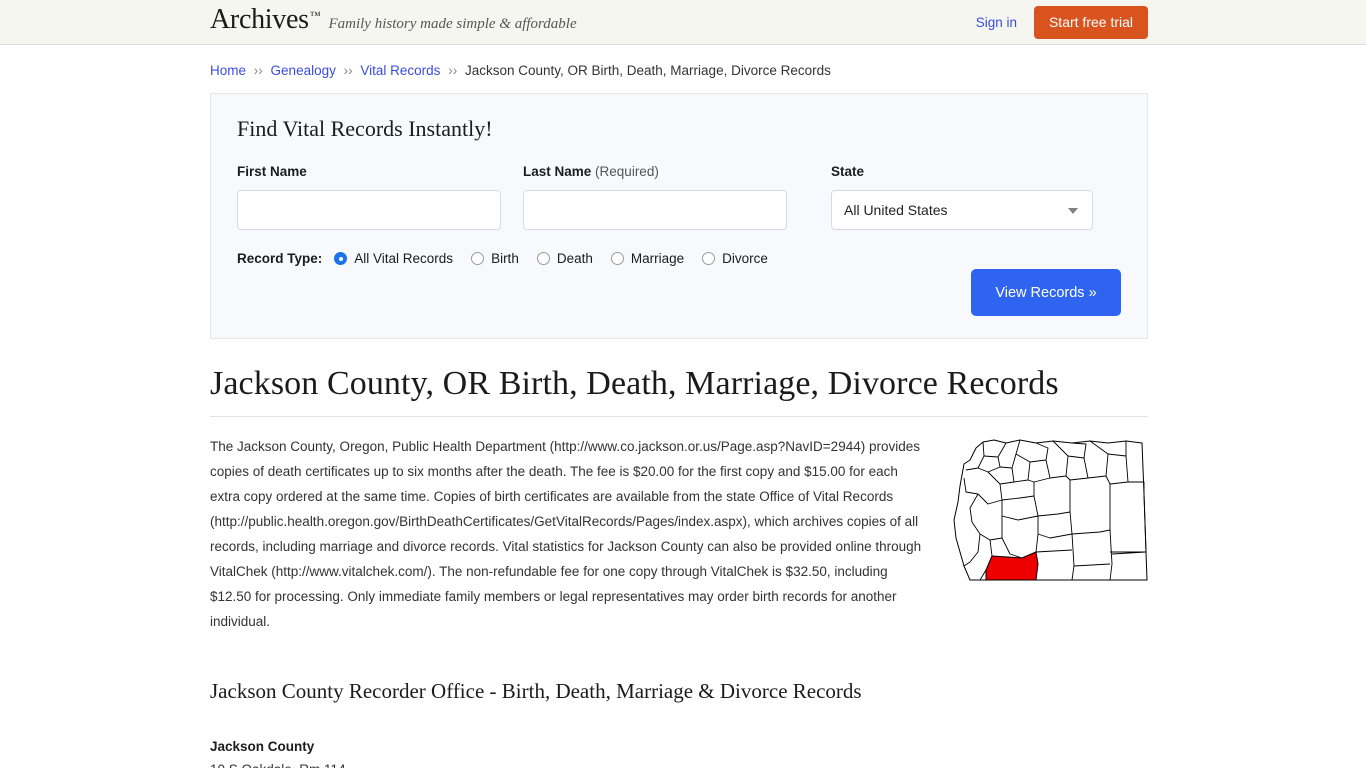  Describe the element at coordinates (262, 746) in the screenshot. I see `address-org: Jackson County` at that location.